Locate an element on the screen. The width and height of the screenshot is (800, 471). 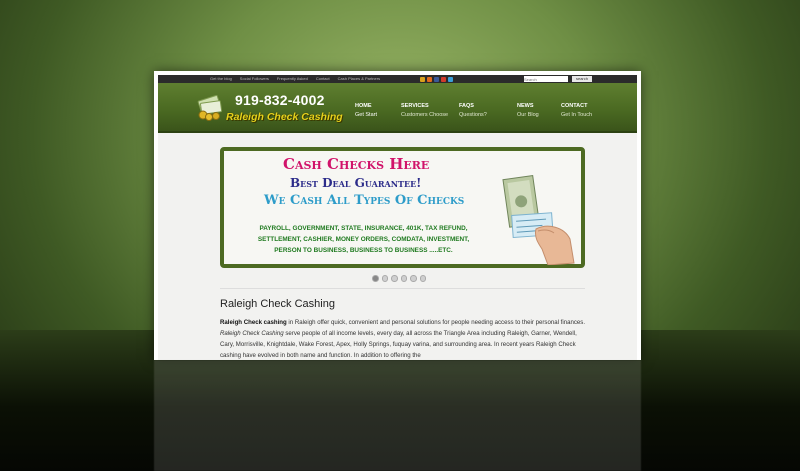
nav-item-home: HOME Get Start is located at coordinates (371, 110).